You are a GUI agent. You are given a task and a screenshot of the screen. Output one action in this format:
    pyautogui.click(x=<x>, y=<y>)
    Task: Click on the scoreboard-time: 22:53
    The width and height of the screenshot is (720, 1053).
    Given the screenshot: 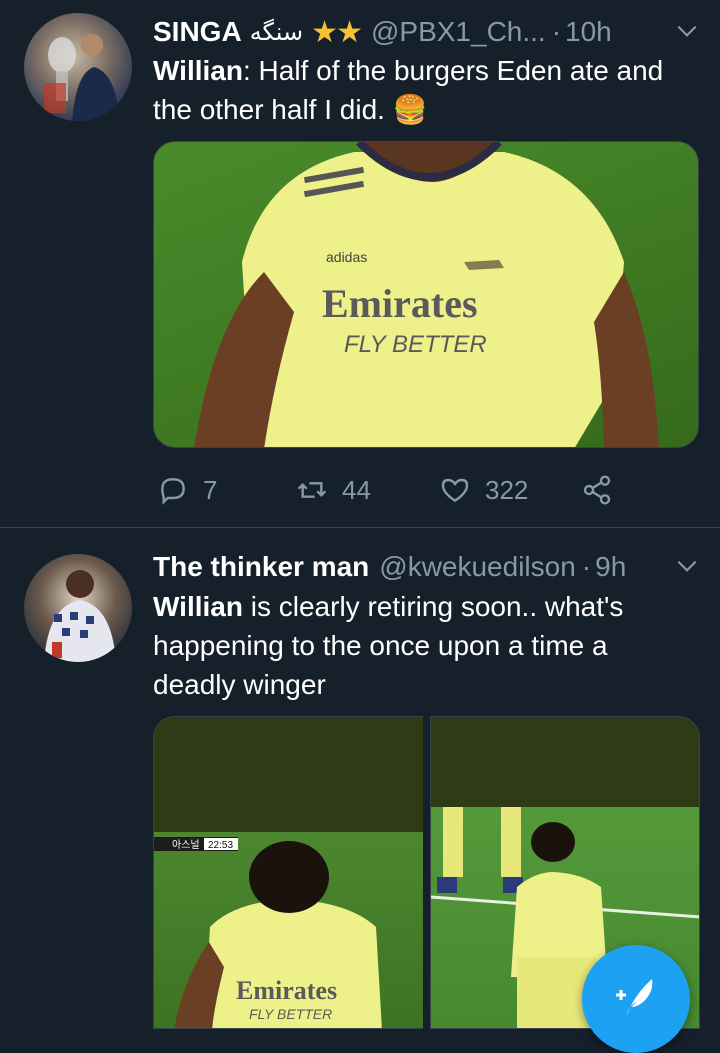 What is the action you would take?
    pyautogui.click(x=220, y=845)
    